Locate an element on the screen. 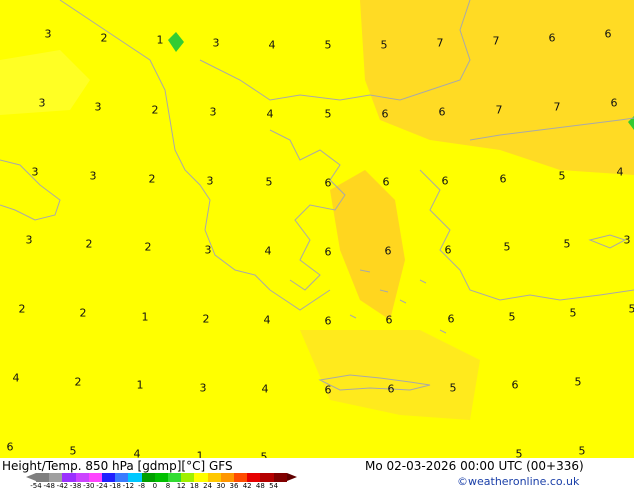 This screenshot has height=490, width=634. coast-greece is located at coordinates (307, 210).